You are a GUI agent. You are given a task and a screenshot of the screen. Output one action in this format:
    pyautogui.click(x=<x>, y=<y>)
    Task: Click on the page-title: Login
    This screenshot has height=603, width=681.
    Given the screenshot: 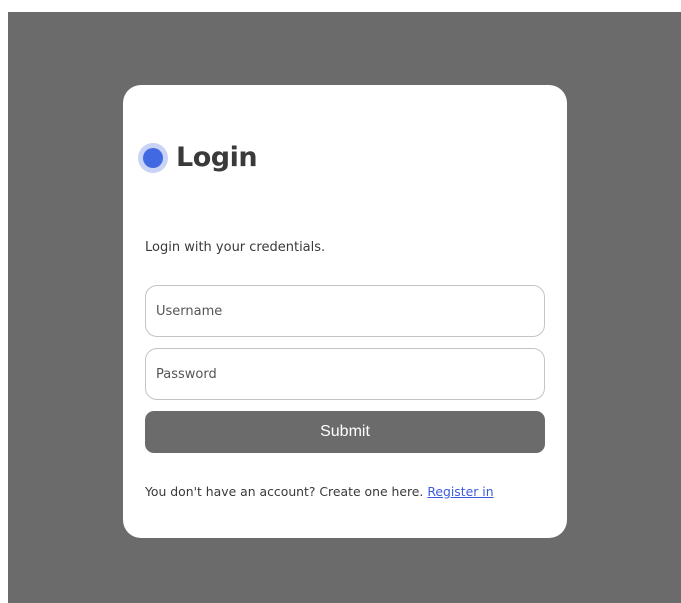 What is the action you would take?
    pyautogui.click(x=217, y=157)
    